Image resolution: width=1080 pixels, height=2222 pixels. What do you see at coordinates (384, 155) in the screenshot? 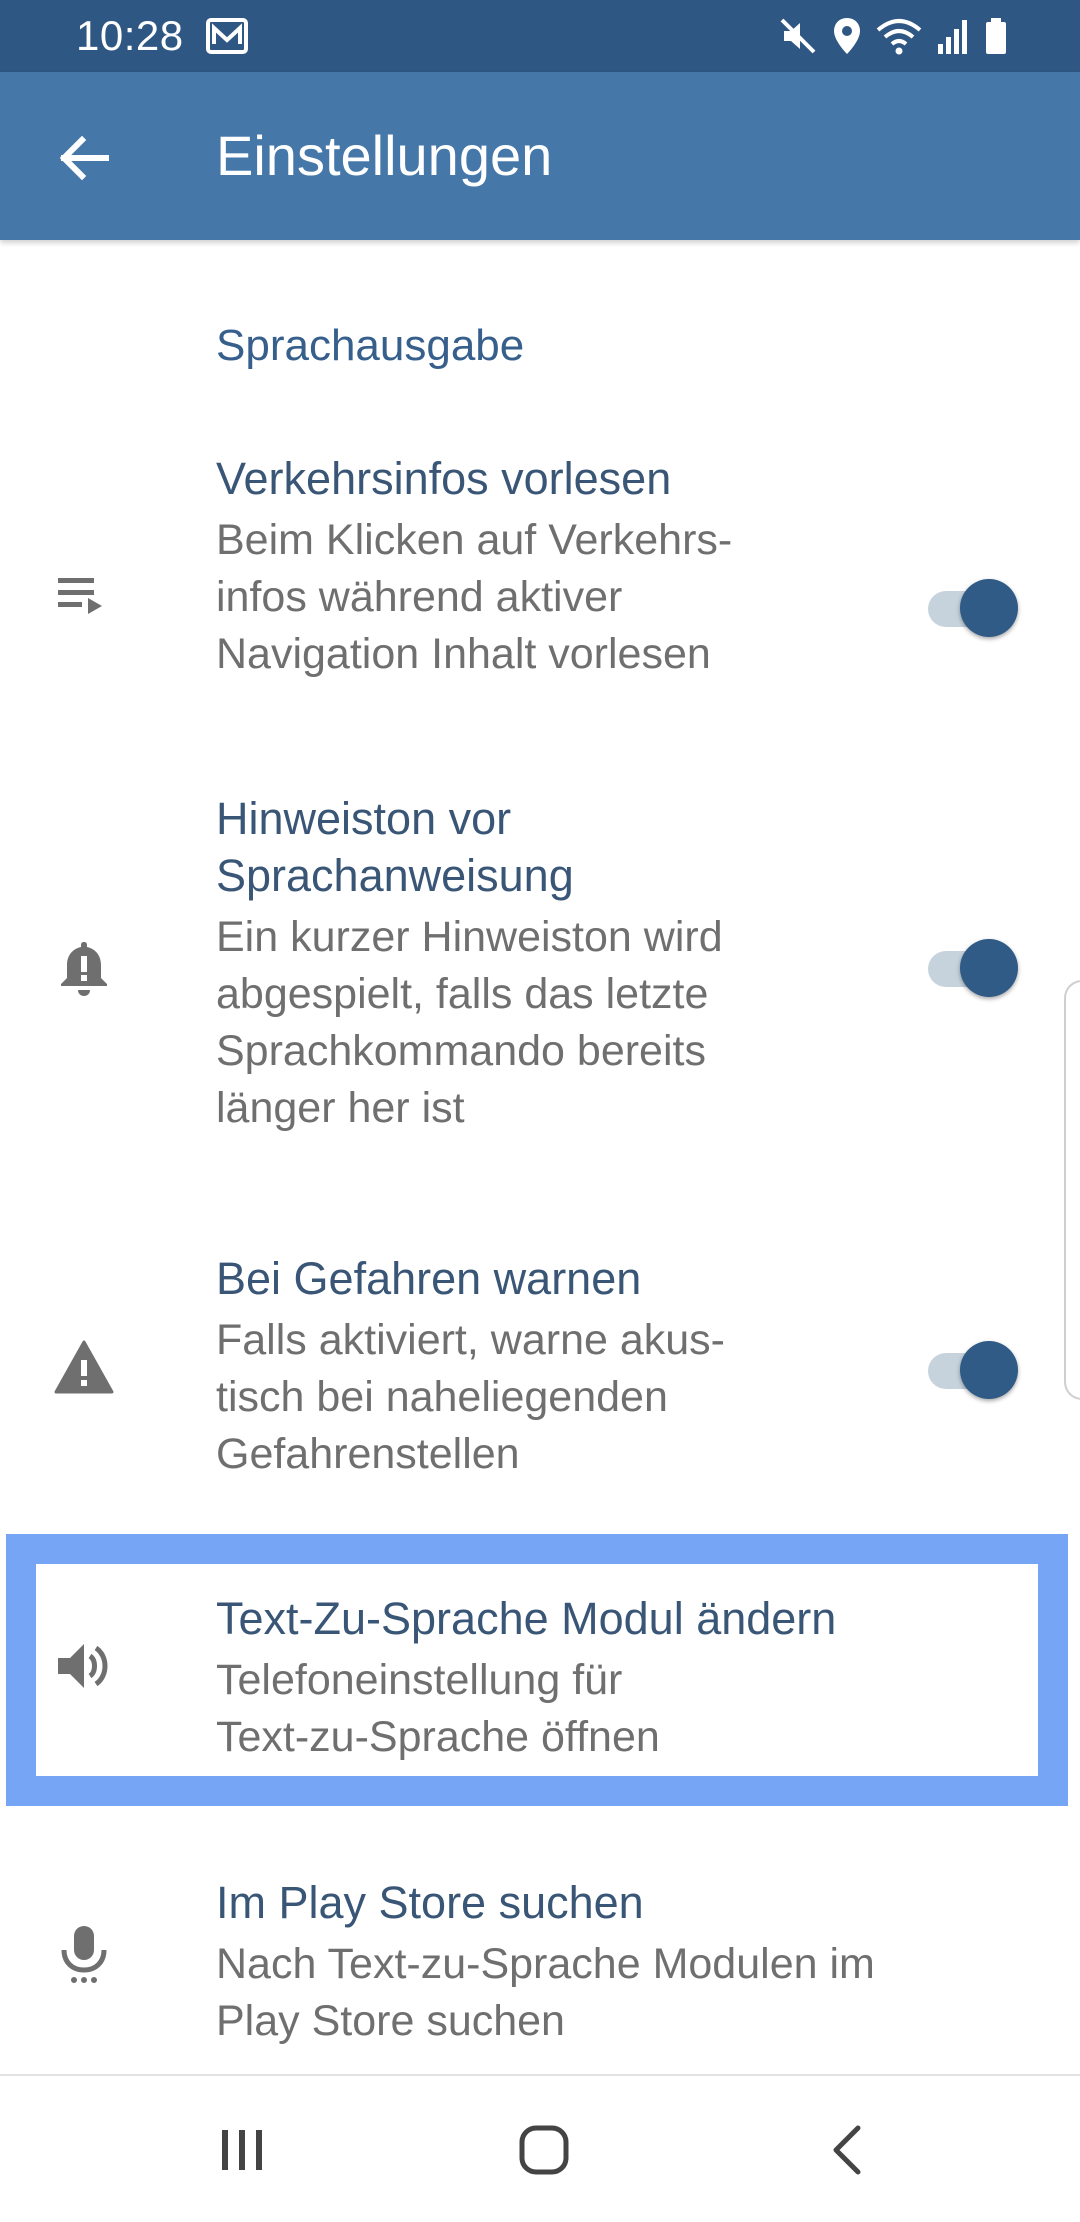
I see `page-title: Einstellungen` at bounding box center [384, 155].